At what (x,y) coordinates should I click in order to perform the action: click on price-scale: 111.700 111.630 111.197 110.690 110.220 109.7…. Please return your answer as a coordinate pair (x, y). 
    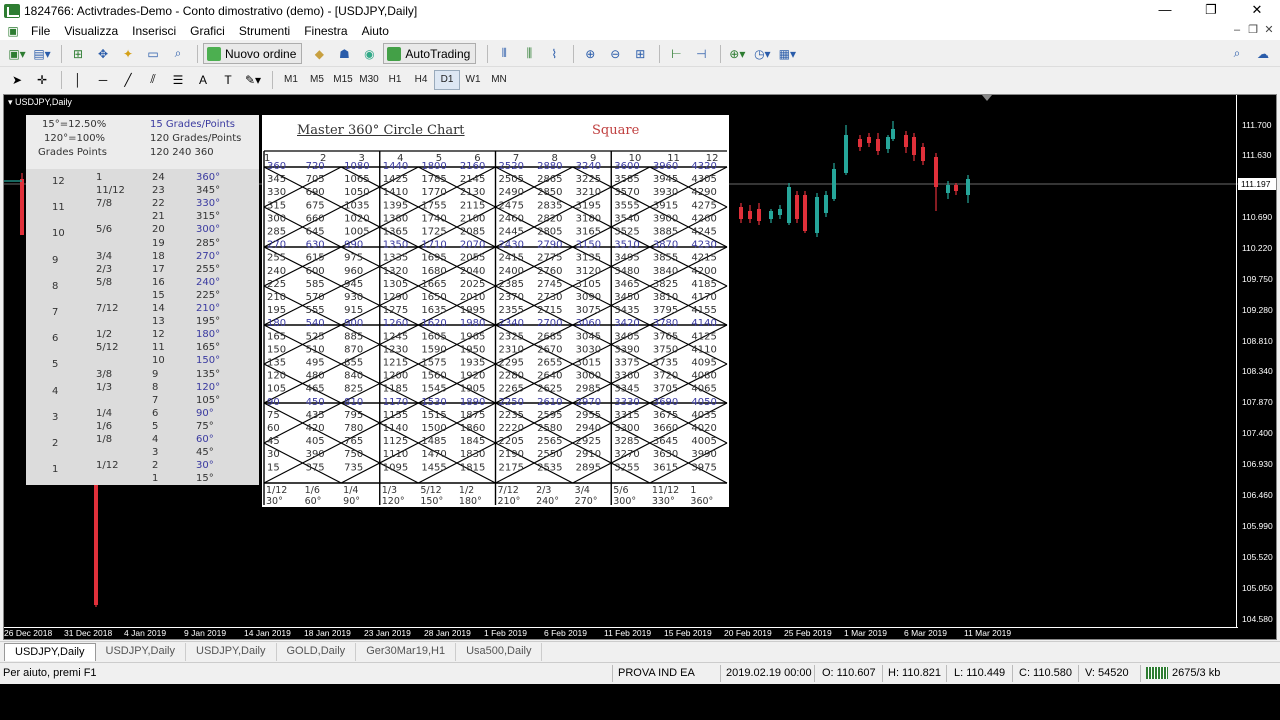
    Looking at the image, I should click on (1256, 361).